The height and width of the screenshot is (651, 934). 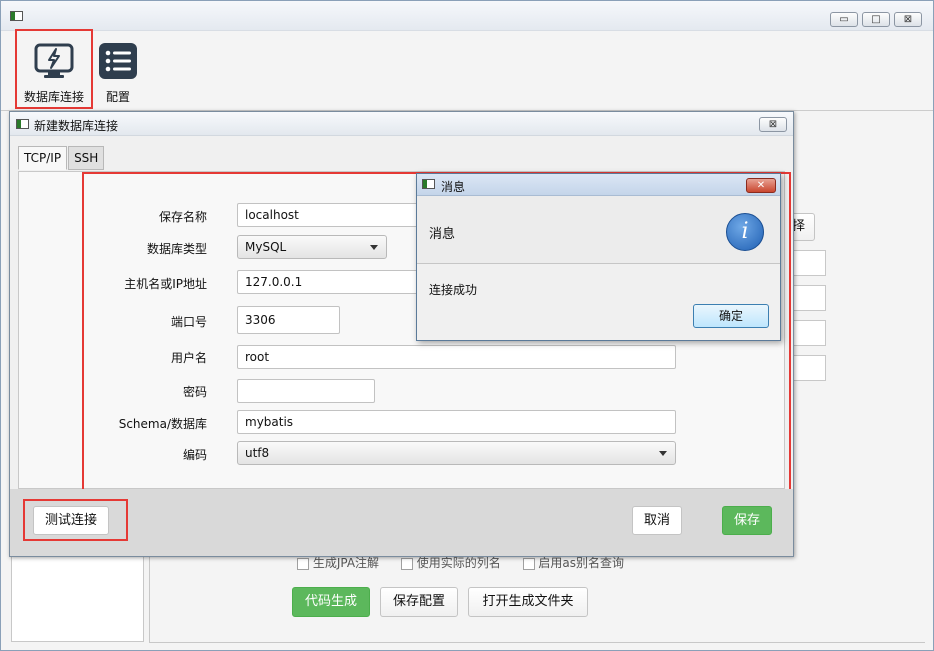 What do you see at coordinates (266, 247) in the screenshot?
I see `db-type-value: MySQL` at bounding box center [266, 247].